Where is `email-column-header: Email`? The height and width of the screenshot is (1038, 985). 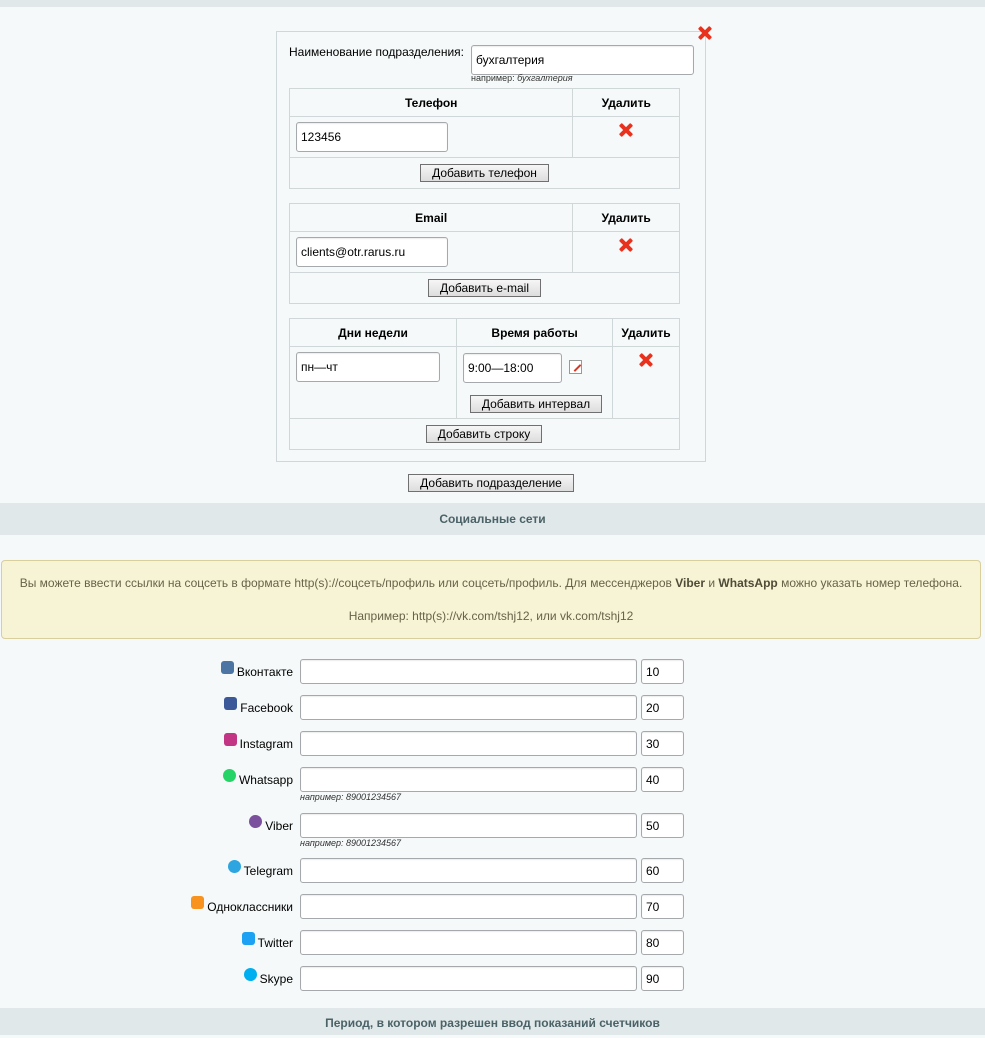 email-column-header: Email is located at coordinates (431, 217).